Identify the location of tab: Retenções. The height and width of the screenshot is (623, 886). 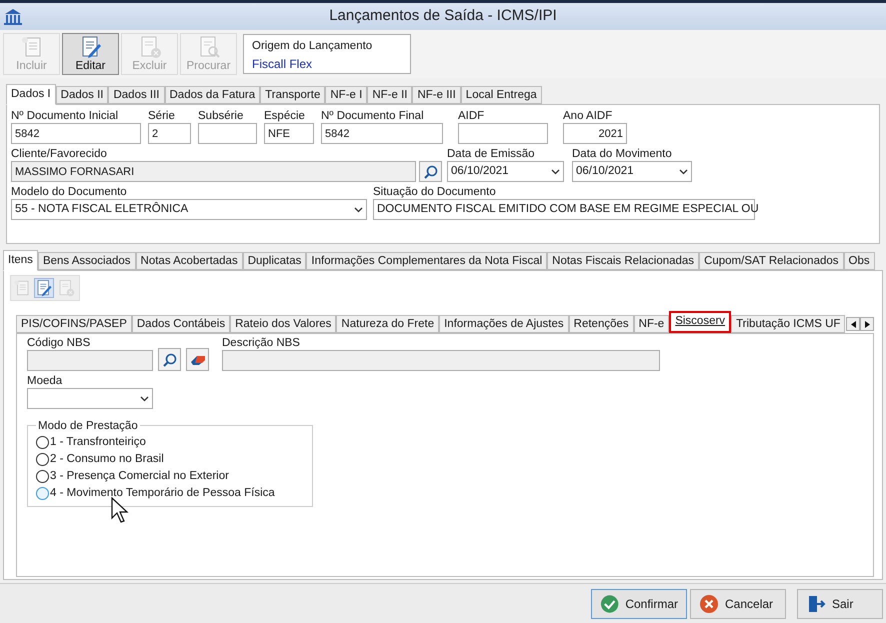
(601, 324).